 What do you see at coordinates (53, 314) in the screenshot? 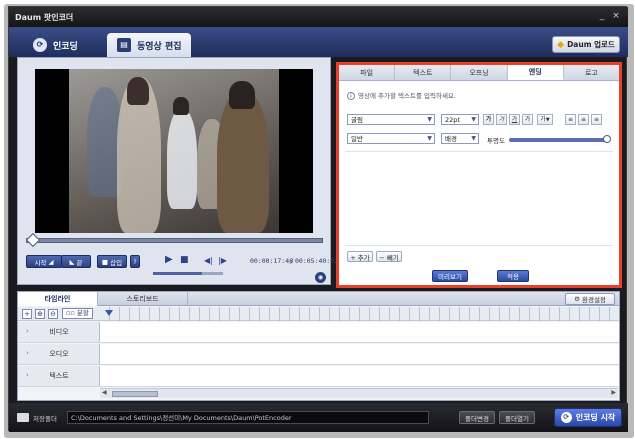
I see `zoom-out-icon: ⊖` at bounding box center [53, 314].